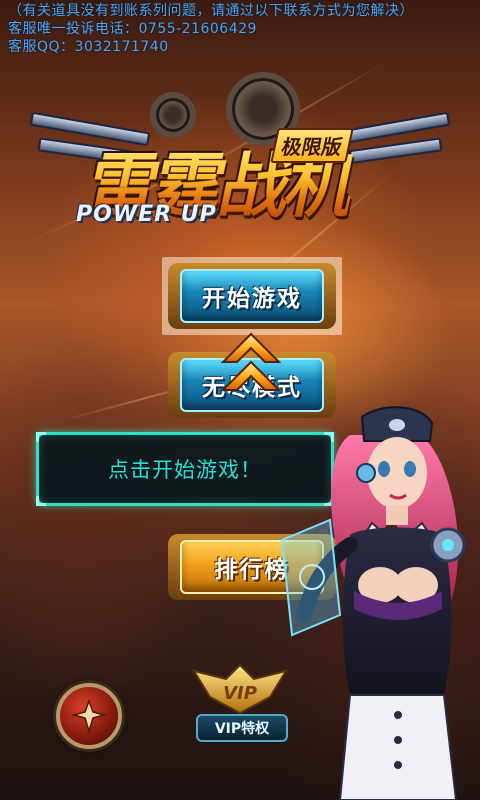 This screenshot has width=480, height=800. I want to click on leaderboard-label: 排行榜, so click(252, 570).